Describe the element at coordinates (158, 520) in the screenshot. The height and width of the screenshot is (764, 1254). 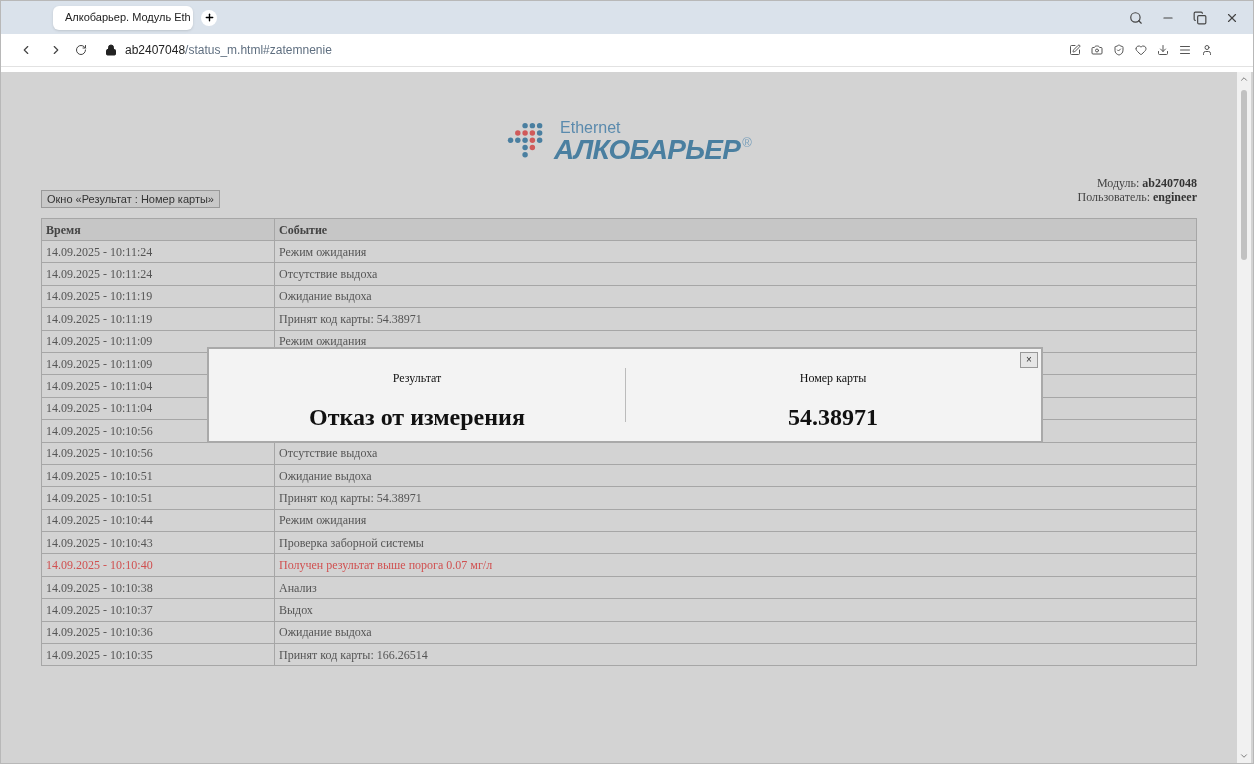
I see `time-cell: 14.09.2025 - 10:10:44` at that location.